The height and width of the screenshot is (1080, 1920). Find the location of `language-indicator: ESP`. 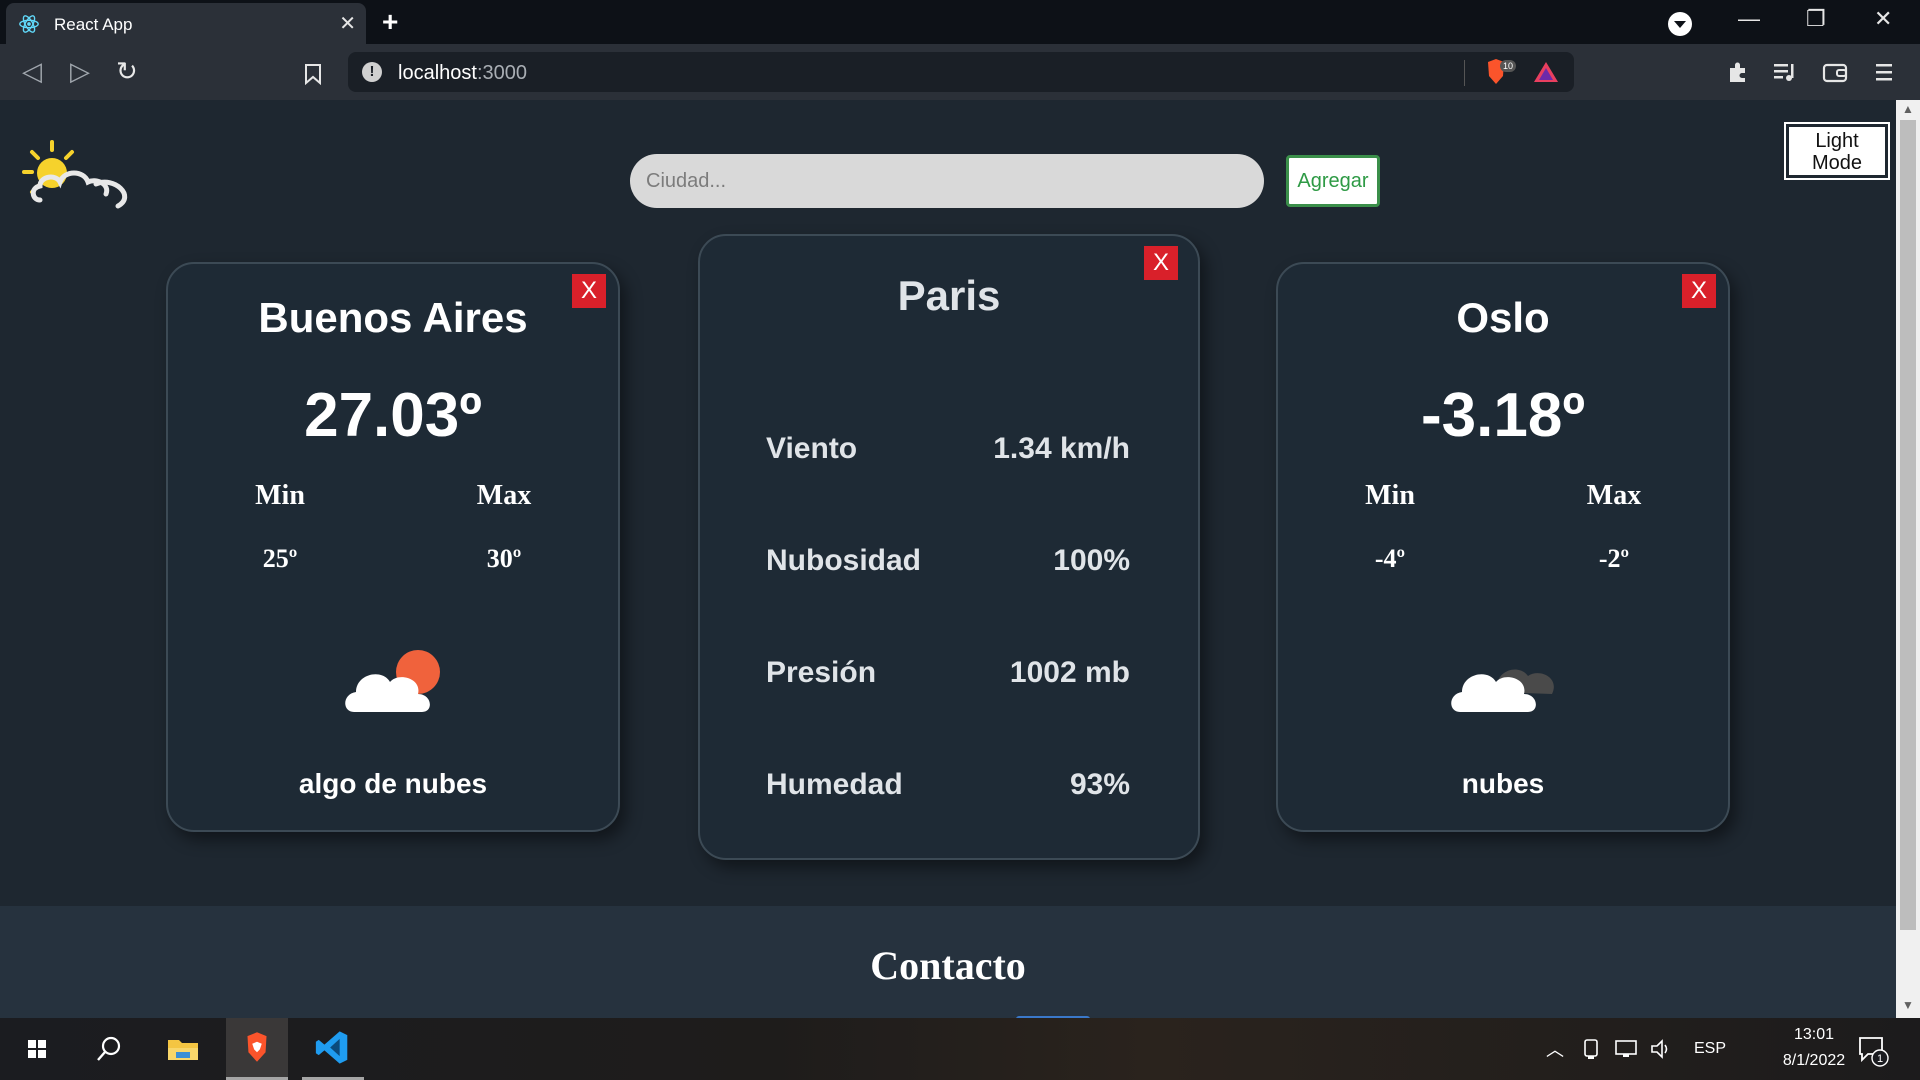

language-indicator: ESP is located at coordinates (1710, 1049).